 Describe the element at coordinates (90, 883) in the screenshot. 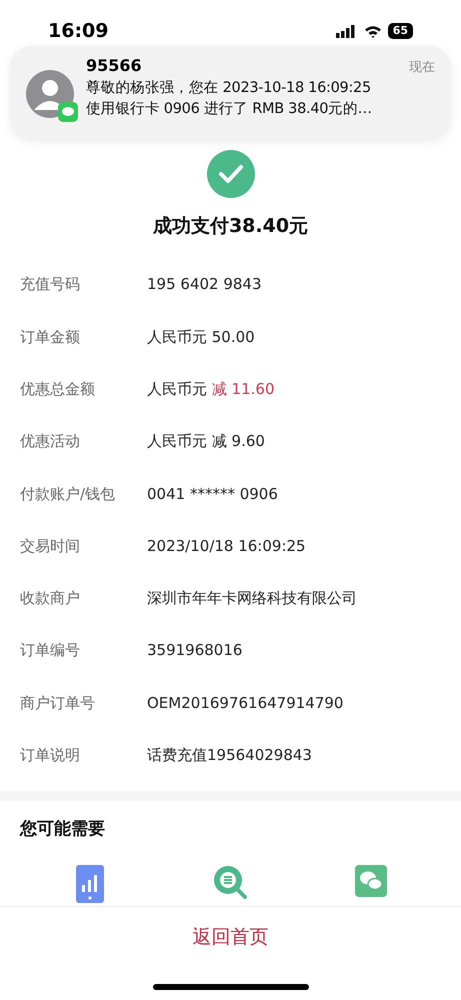

I see `phone-chart-icon` at that location.